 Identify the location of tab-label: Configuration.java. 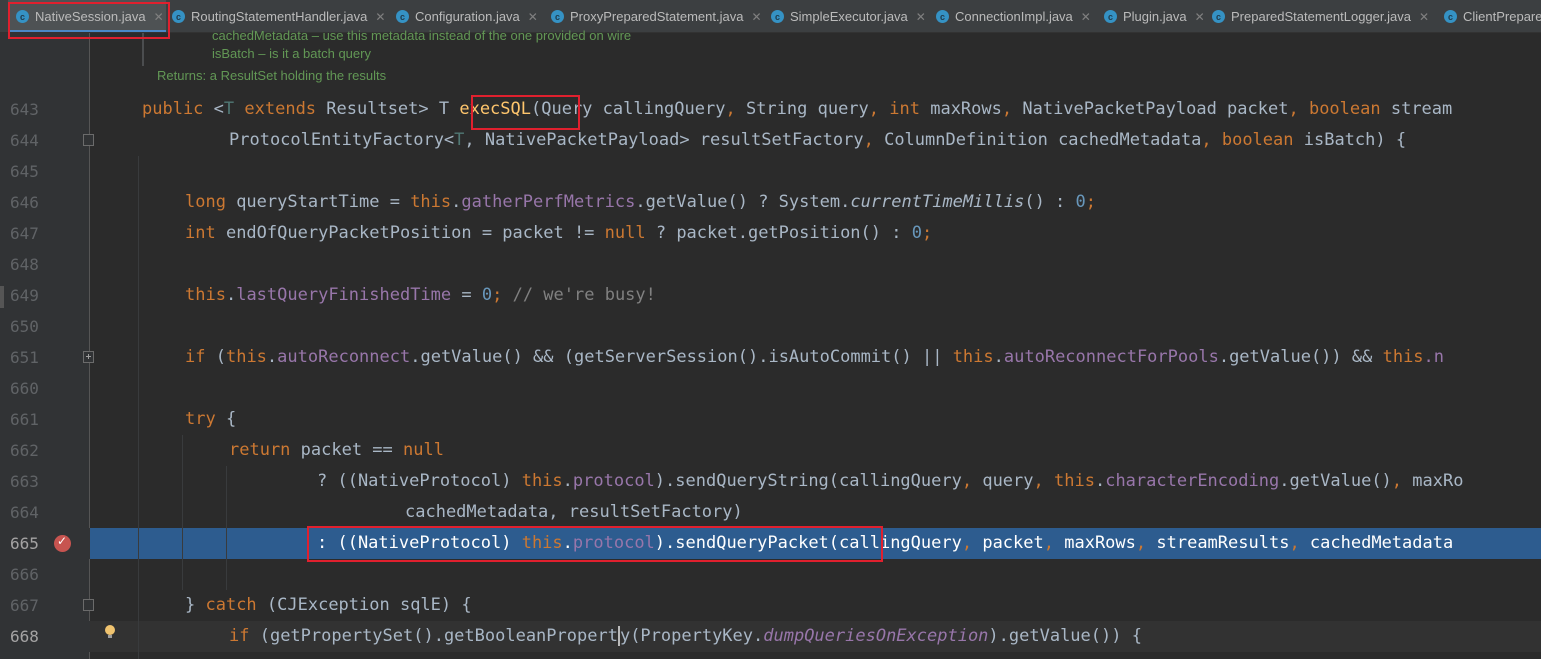
(467, 16).